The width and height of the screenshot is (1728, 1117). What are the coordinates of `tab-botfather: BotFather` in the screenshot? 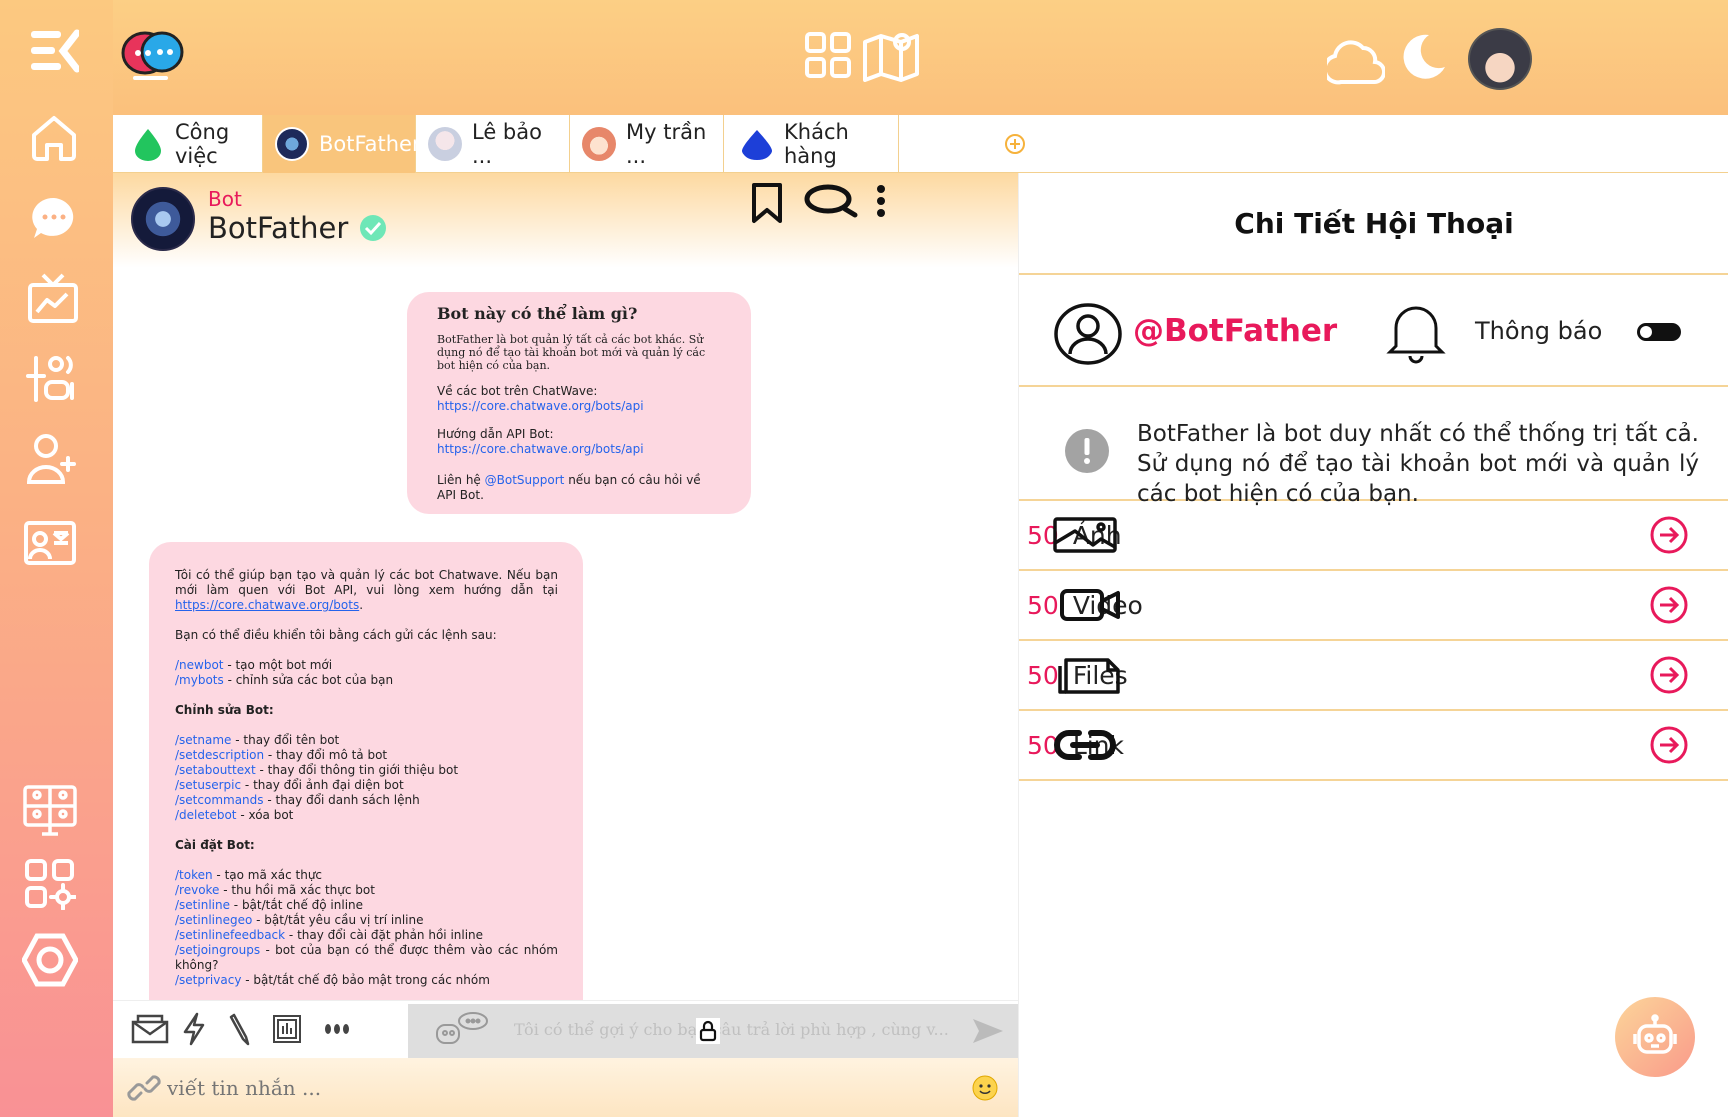 It's located at (342, 144).